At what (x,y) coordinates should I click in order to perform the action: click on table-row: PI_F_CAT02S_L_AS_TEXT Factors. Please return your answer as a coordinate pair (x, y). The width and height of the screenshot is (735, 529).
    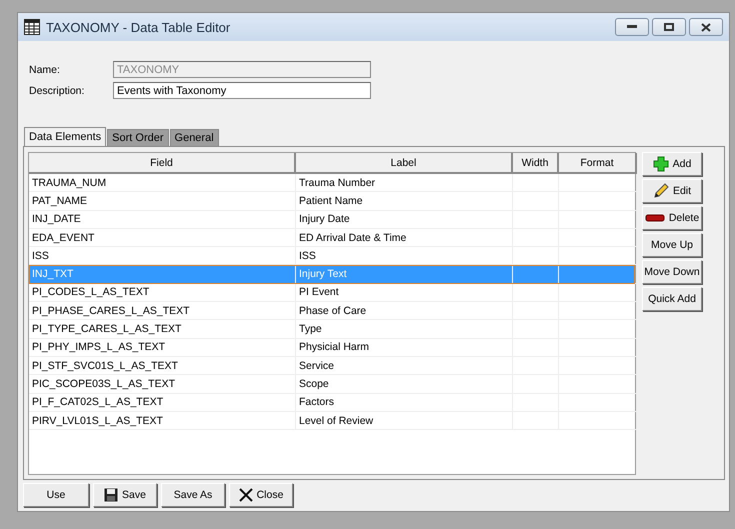
    Looking at the image, I should click on (332, 403).